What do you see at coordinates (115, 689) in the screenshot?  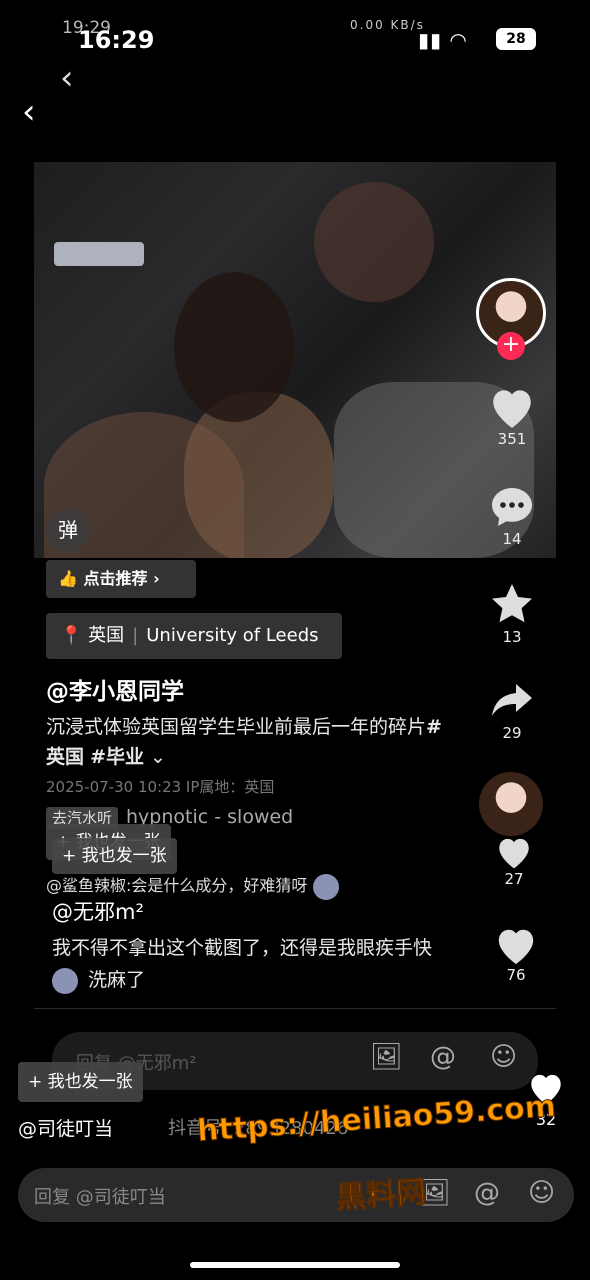 I see `author-name: @李小恩同学` at bounding box center [115, 689].